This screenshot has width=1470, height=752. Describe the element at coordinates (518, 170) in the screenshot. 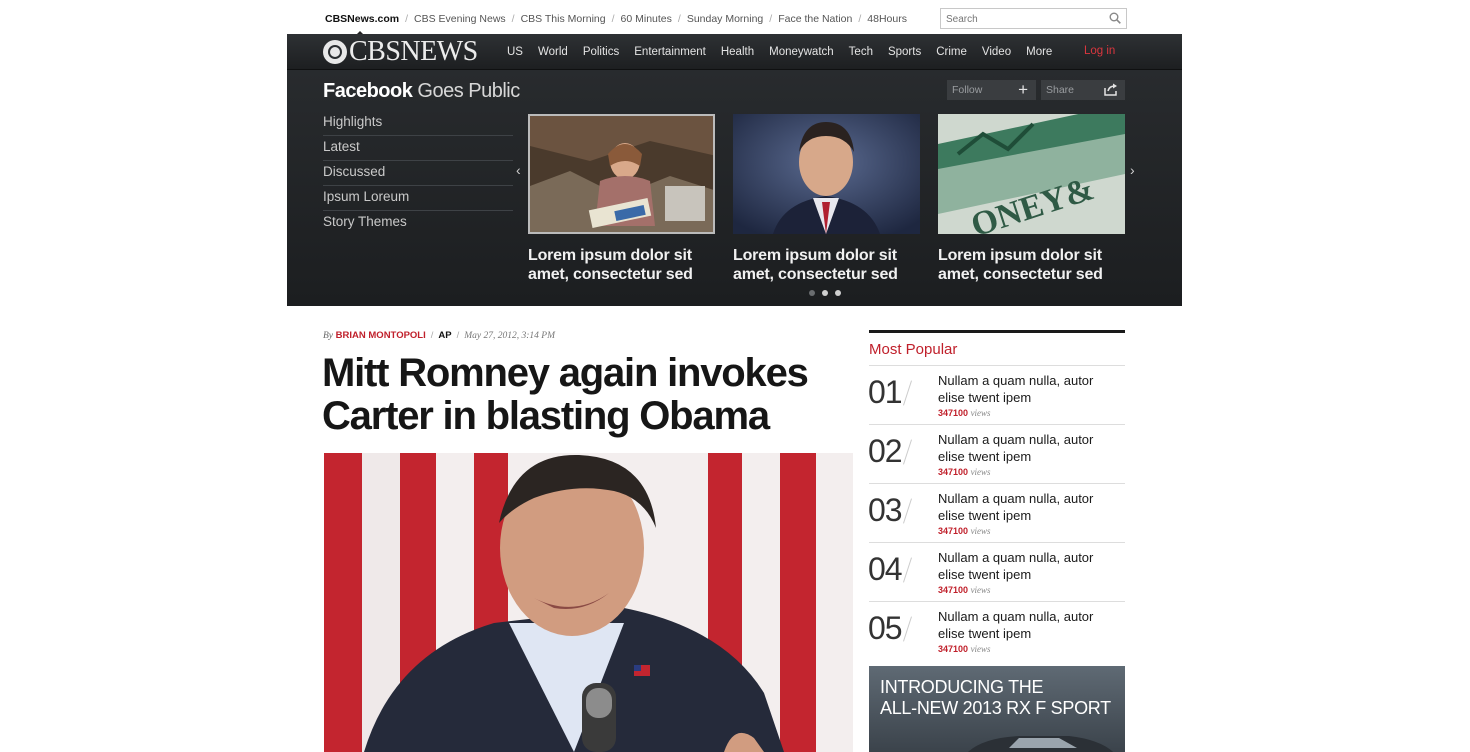

I see `carousel-prev-arrow-icon: ‹` at that location.